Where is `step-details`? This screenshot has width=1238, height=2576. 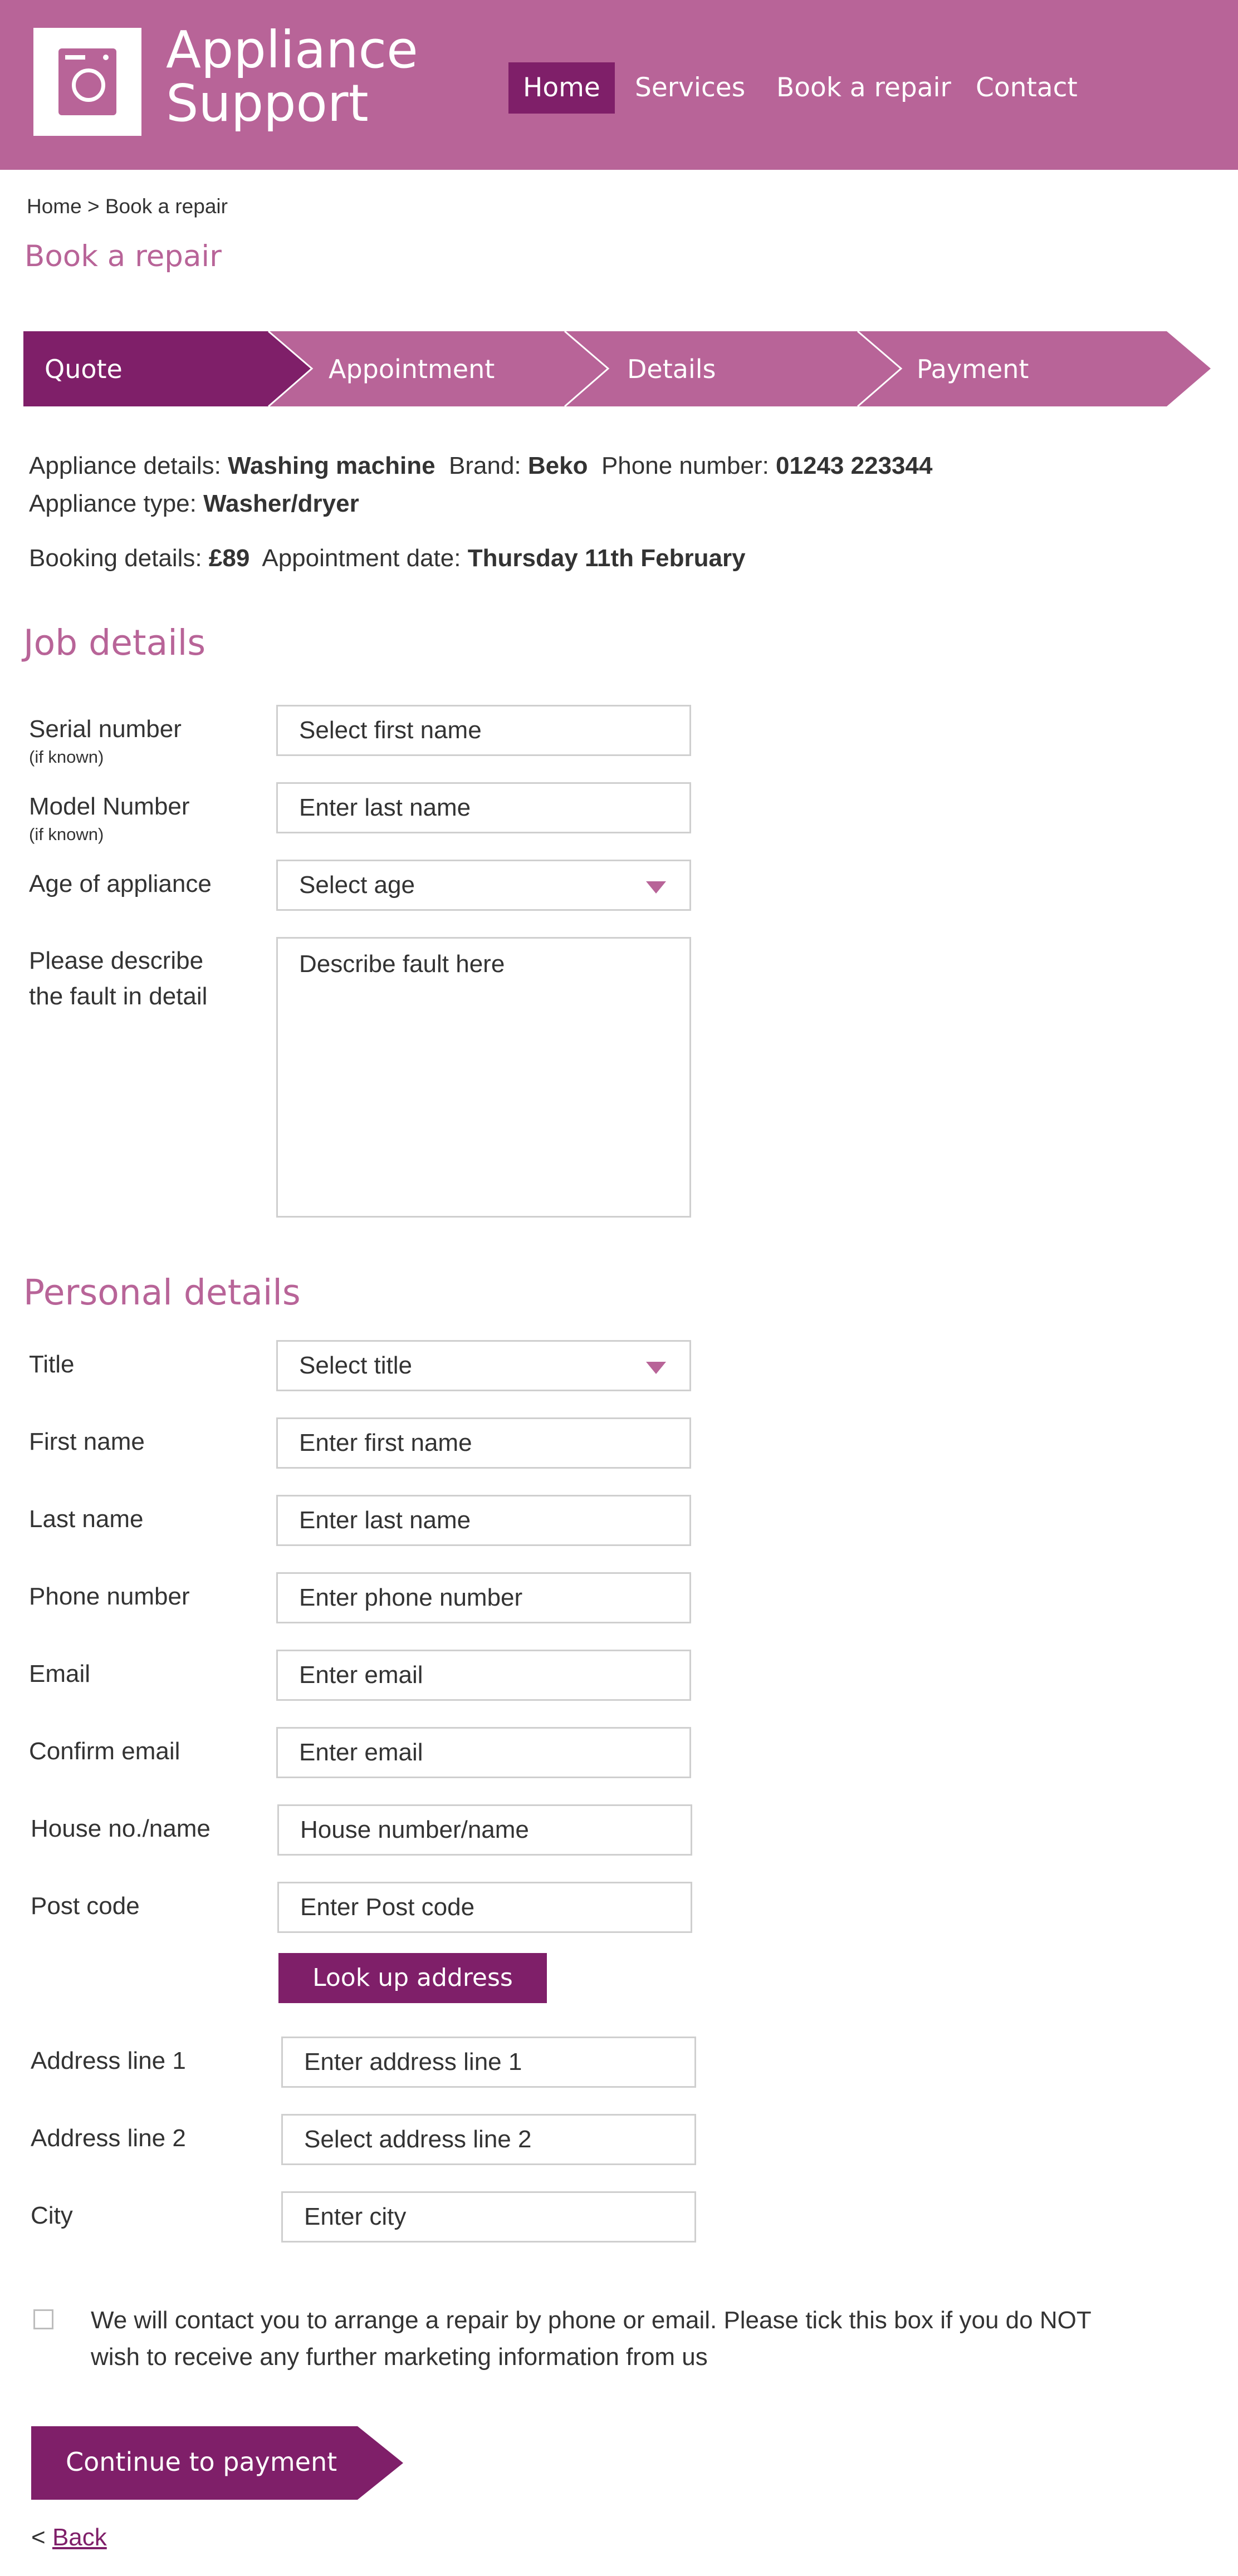
step-details is located at coordinates (733, 368).